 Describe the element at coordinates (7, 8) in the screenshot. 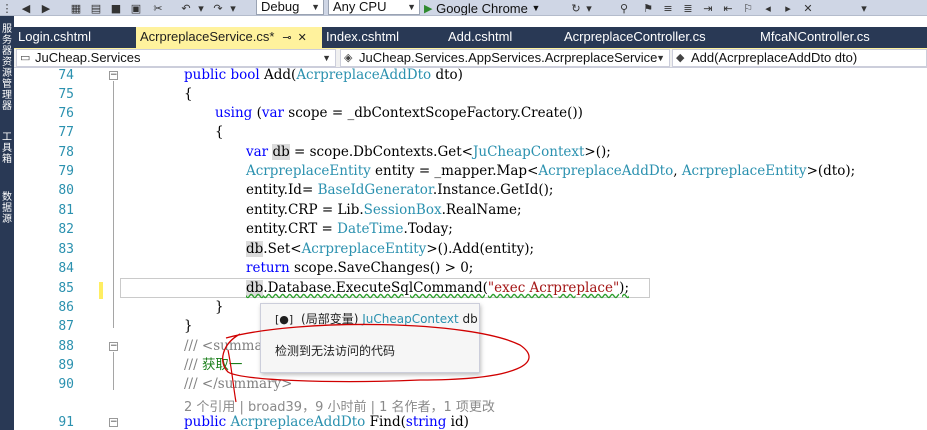

I see `grip-icon: ⋮` at that location.